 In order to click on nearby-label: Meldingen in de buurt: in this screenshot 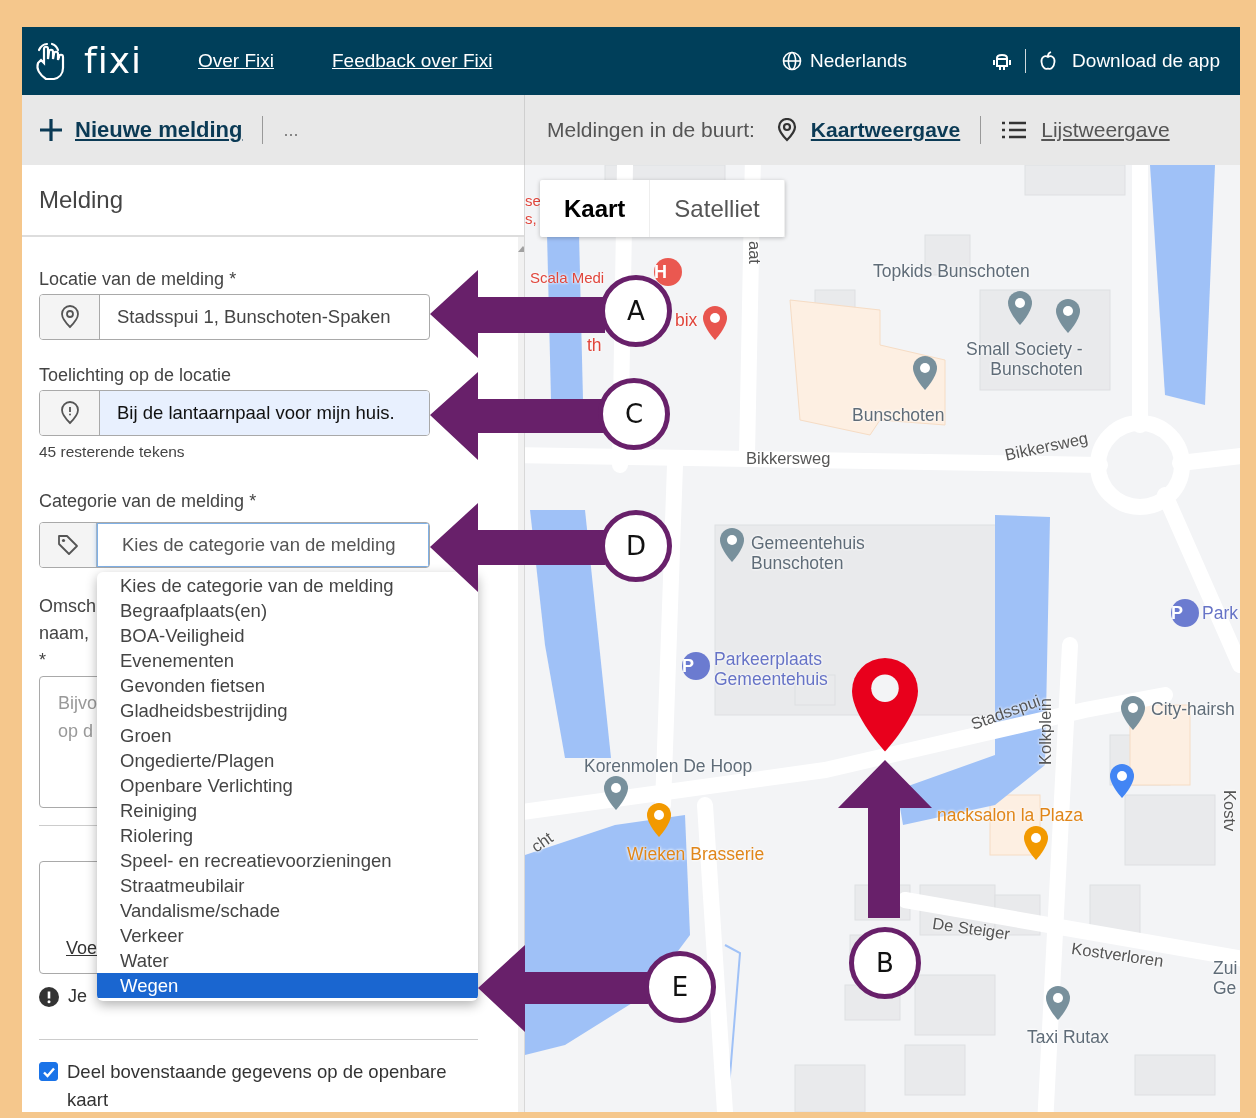, I will do `click(651, 130)`.